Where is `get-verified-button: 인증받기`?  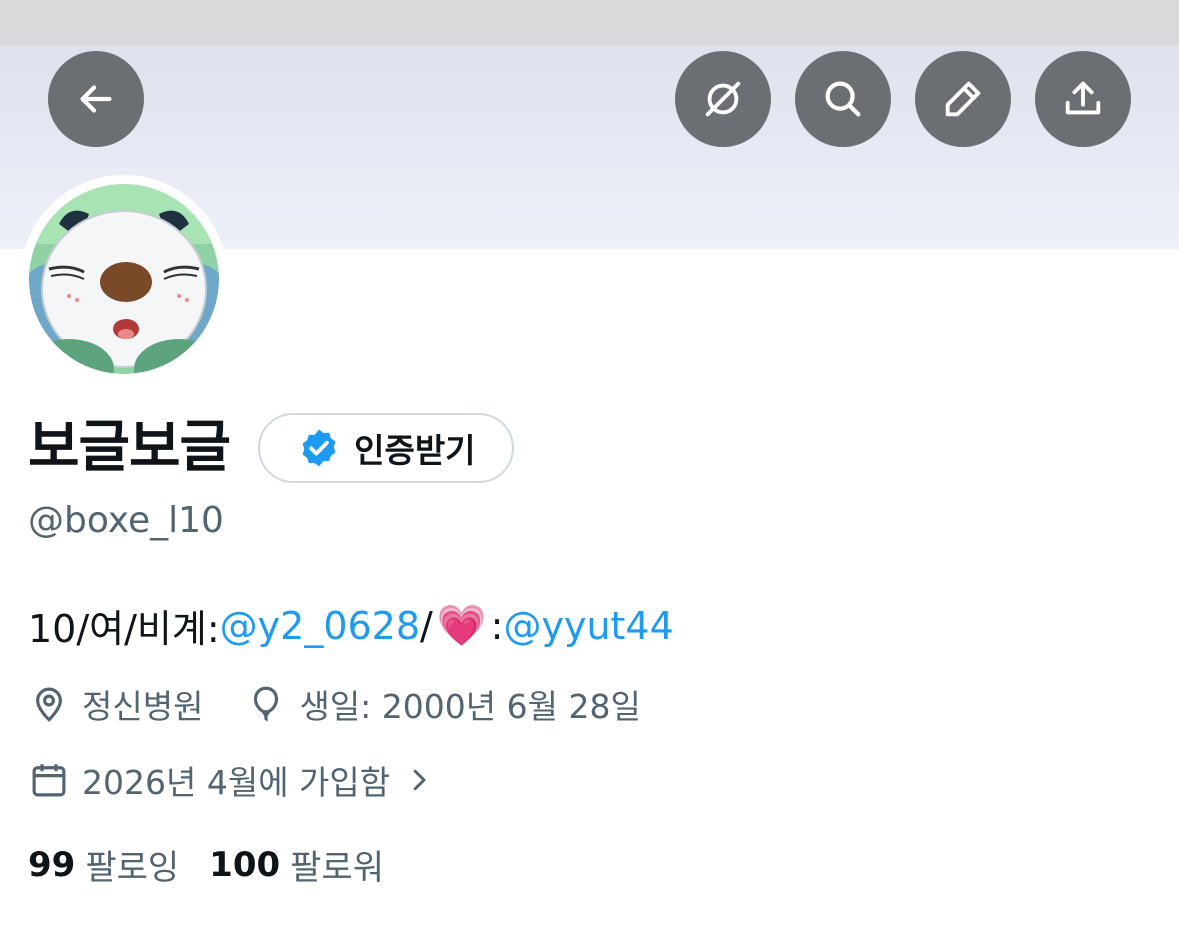
get-verified-button: 인증받기 is located at coordinates (386, 448).